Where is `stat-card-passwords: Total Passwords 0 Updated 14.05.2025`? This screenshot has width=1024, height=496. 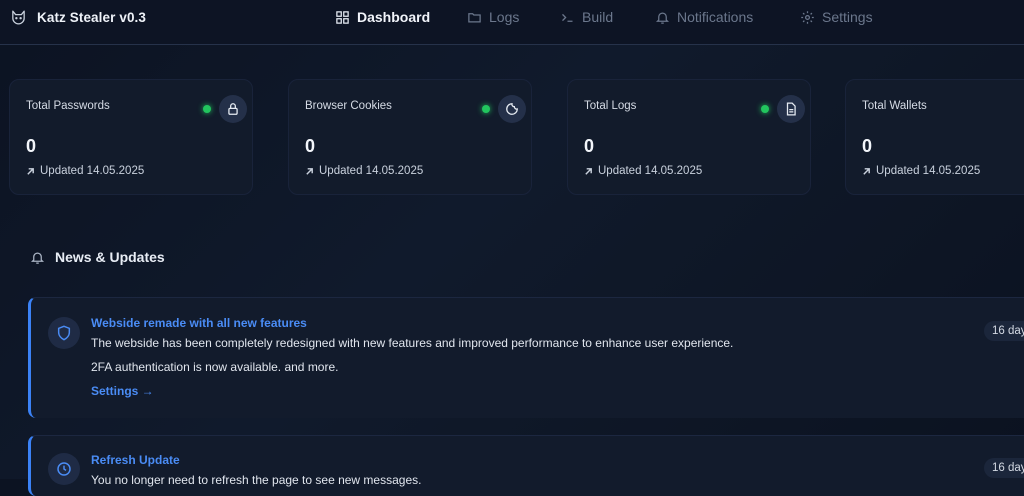
stat-card-passwords: Total Passwords 0 Updated 14.05.2025 is located at coordinates (131, 137).